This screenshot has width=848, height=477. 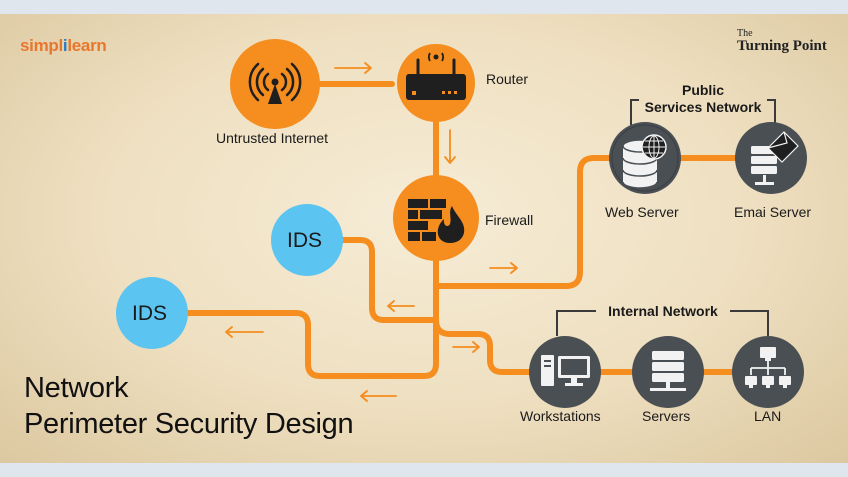 I want to click on ids-left-label: IDS, so click(x=150, y=313).